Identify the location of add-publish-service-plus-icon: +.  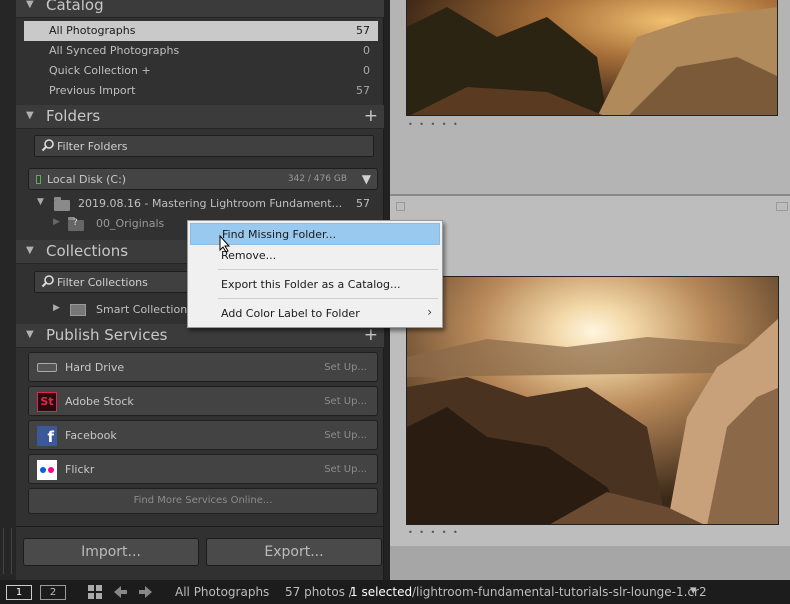
(371, 335).